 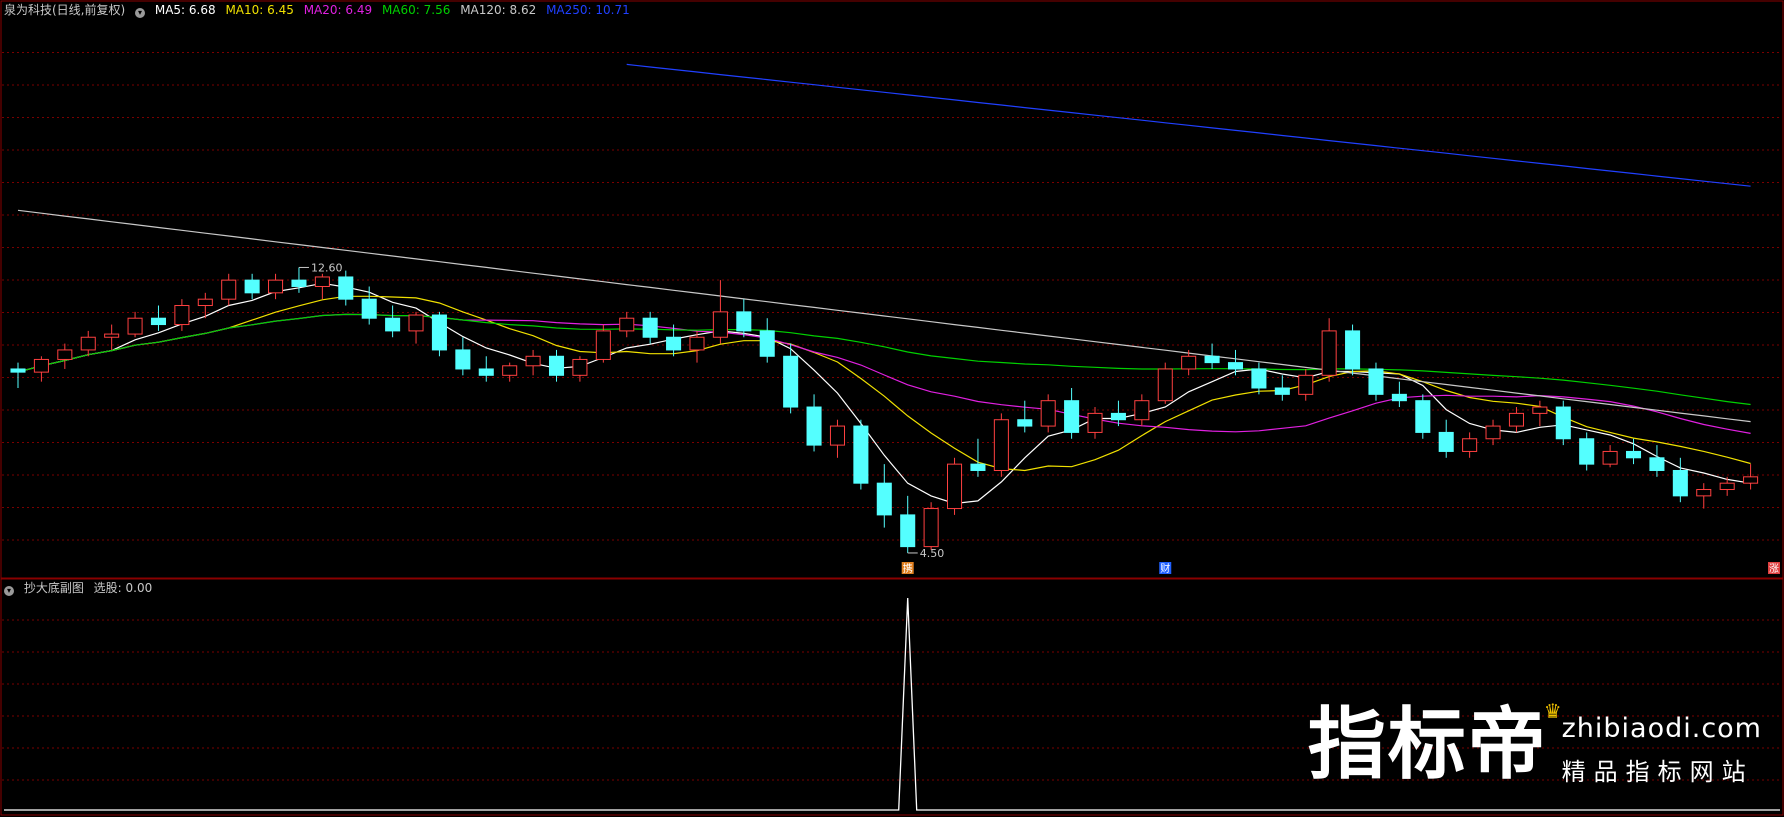 I want to click on watermark-tagline: 精品指标网站, so click(x=1657, y=772).